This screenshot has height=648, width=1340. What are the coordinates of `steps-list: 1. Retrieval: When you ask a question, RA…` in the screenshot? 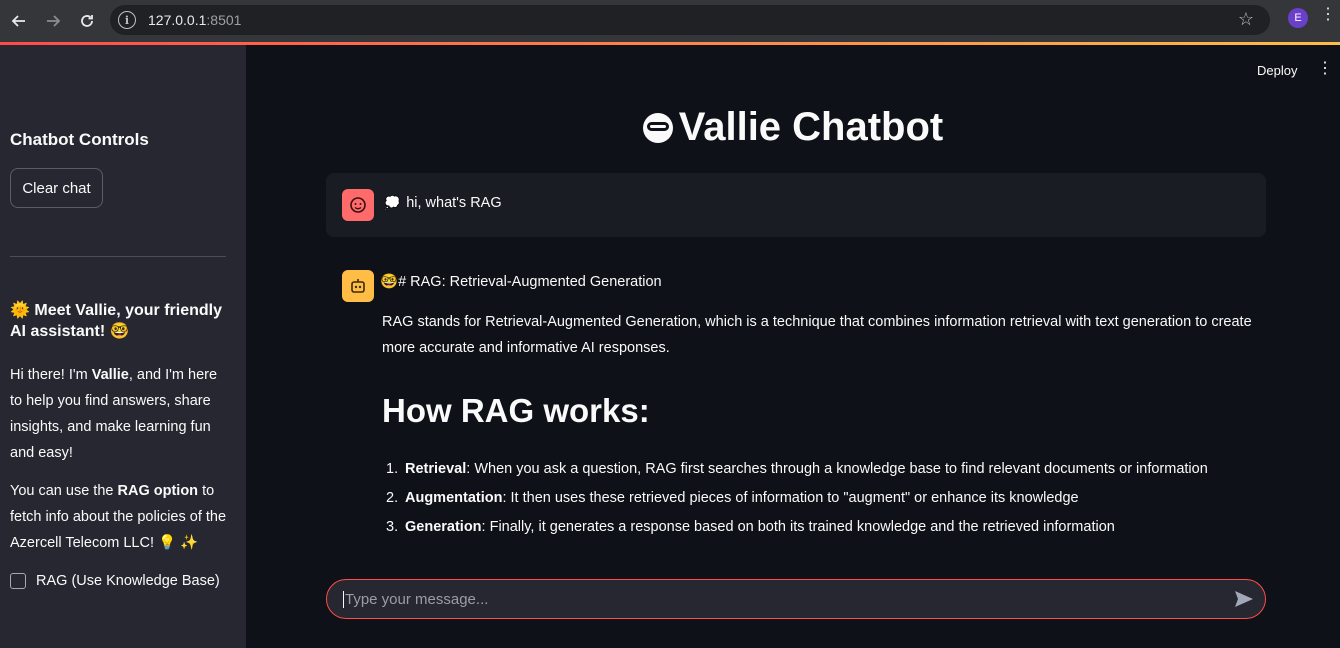 It's located at (832, 498).